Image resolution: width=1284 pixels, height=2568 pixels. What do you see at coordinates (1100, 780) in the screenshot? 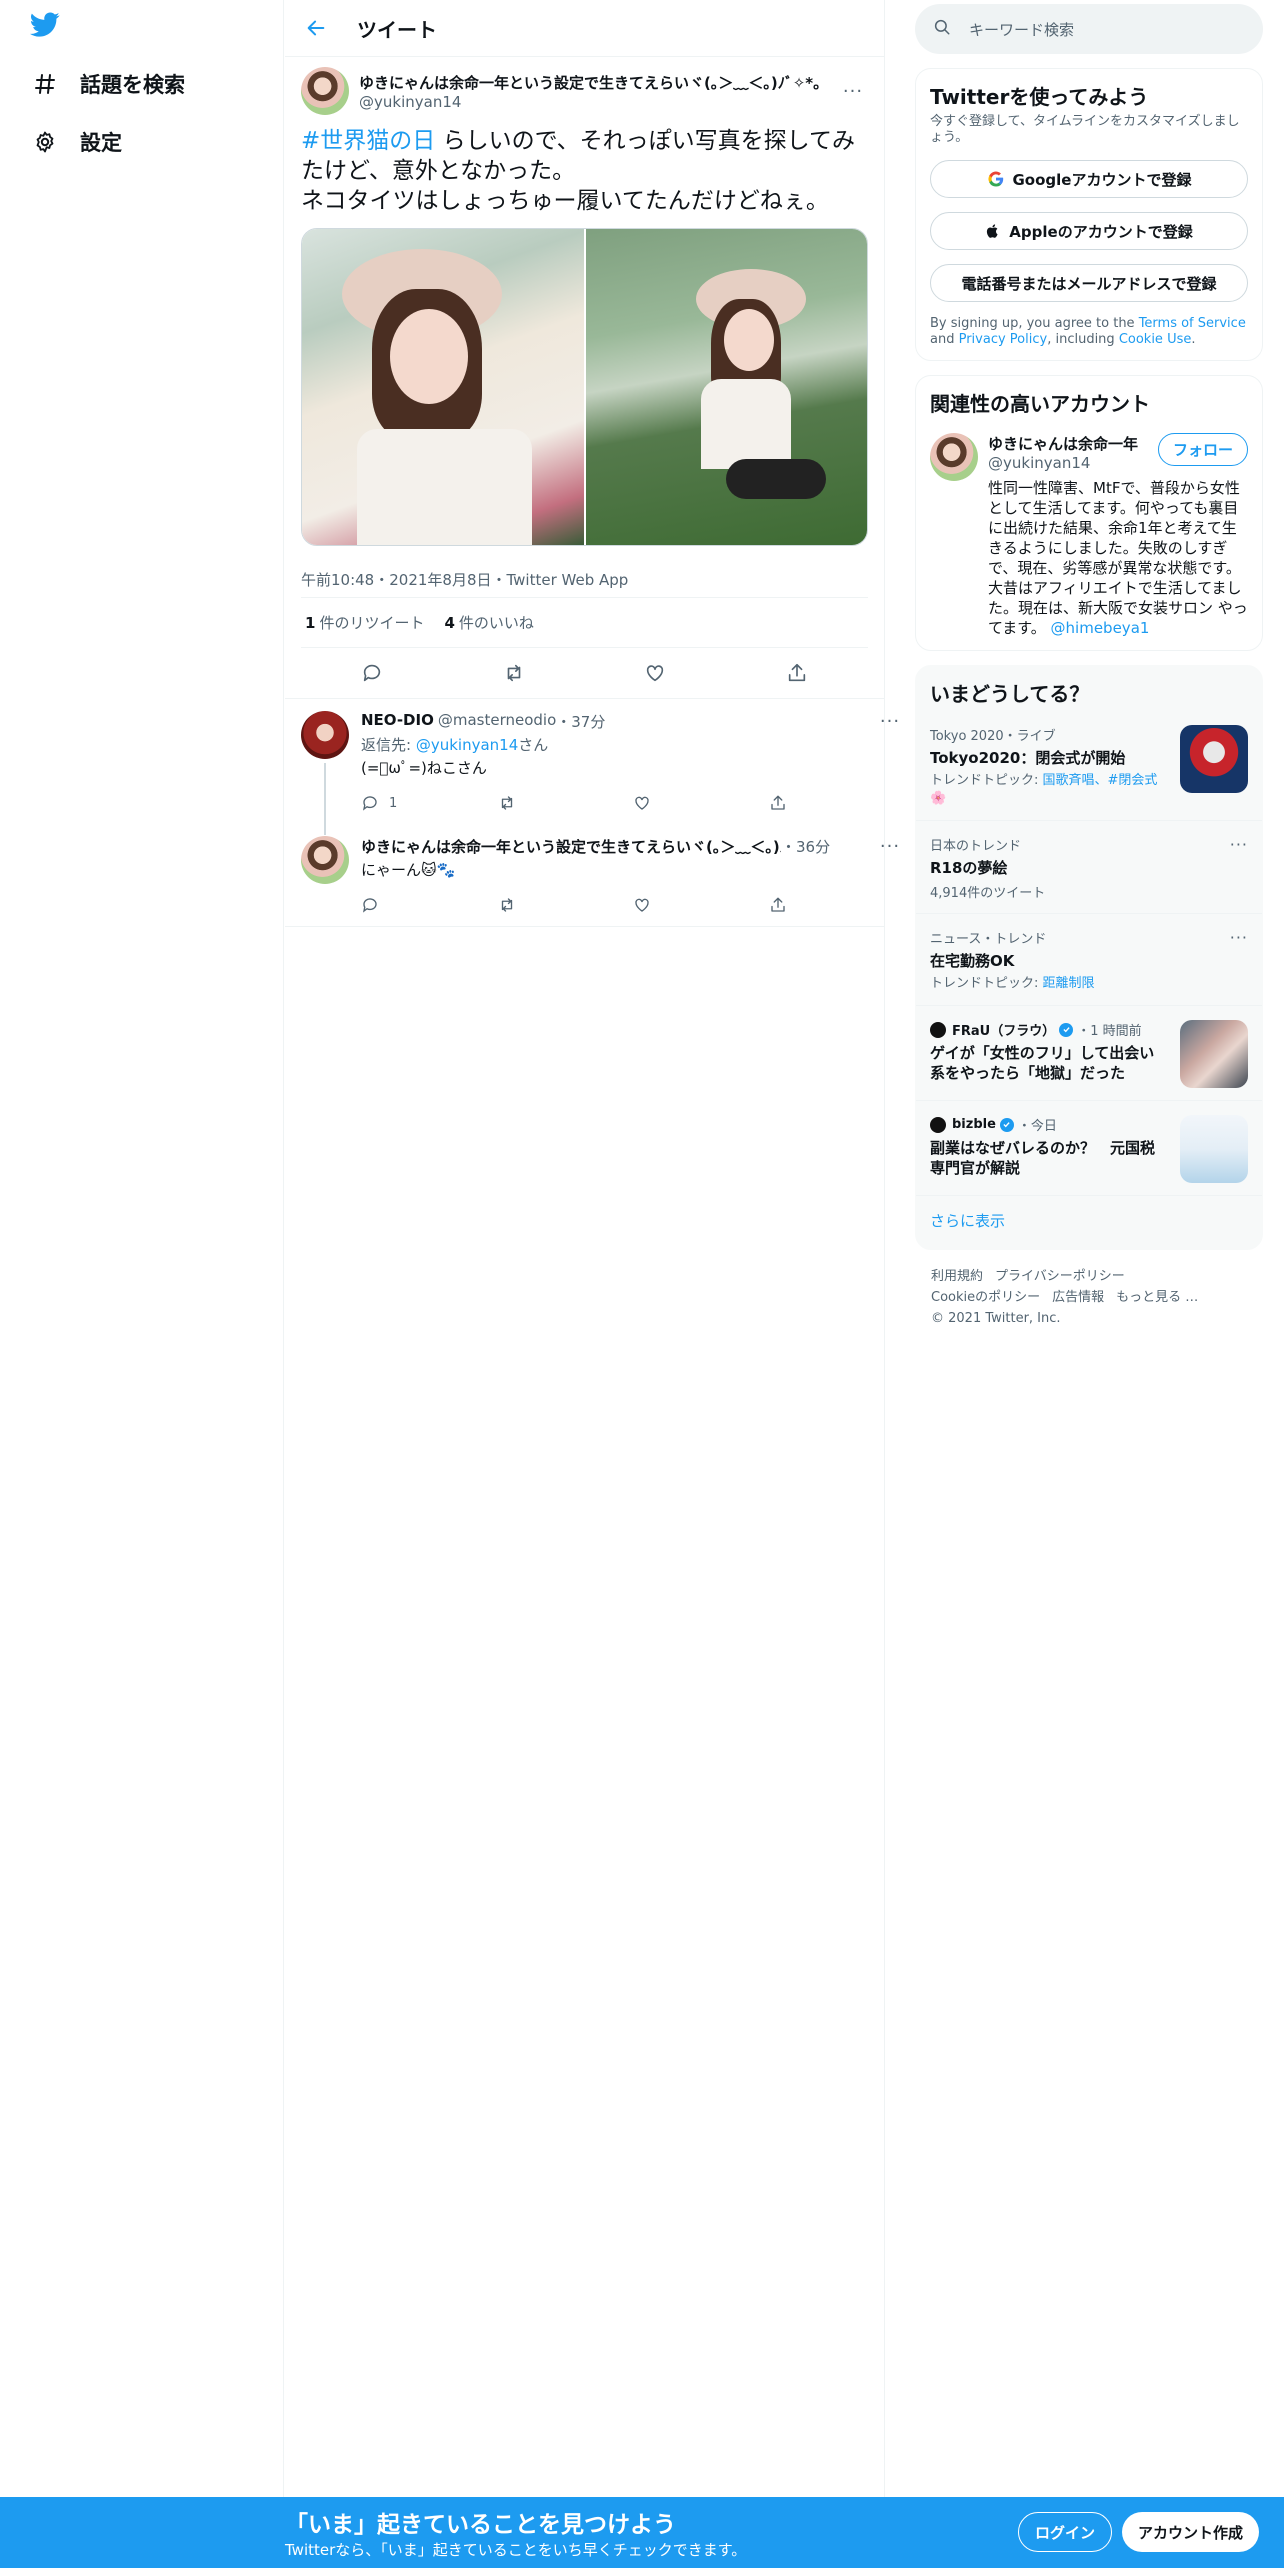
I see `trend-topic-link: 国歌斉唱、#閉会式` at bounding box center [1100, 780].